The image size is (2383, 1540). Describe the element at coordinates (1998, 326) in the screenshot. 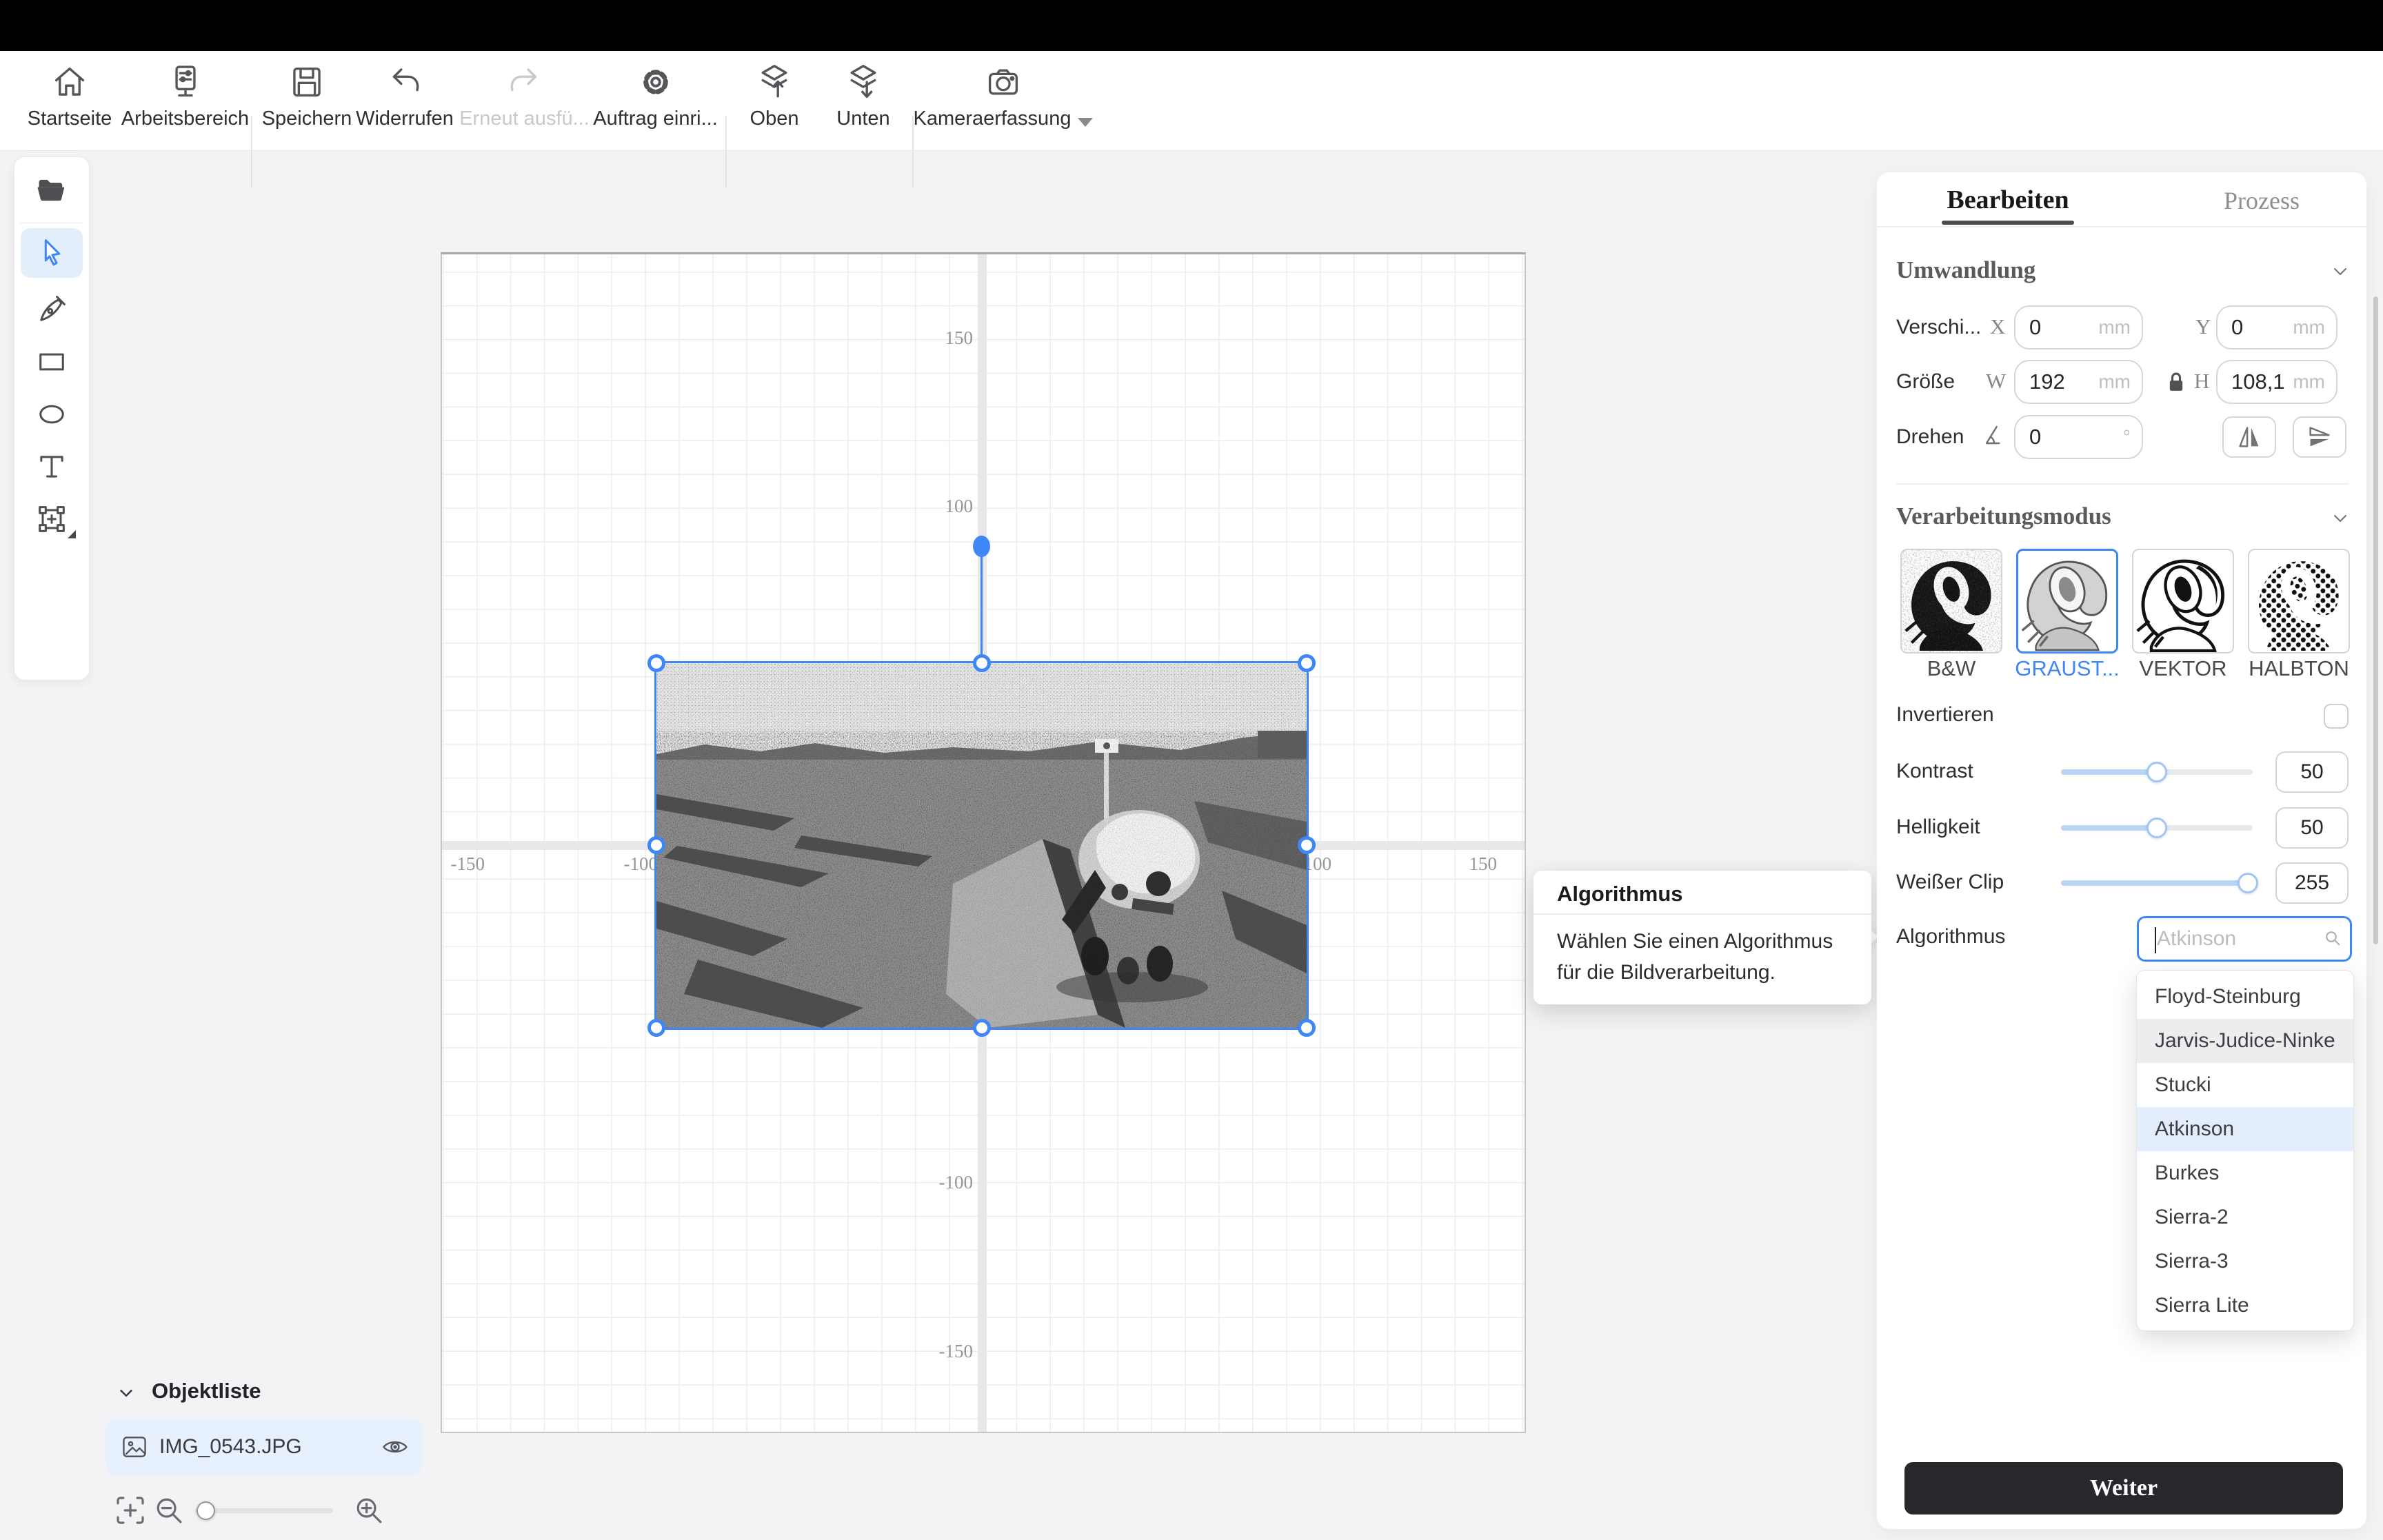

I see `x-label: X` at that location.